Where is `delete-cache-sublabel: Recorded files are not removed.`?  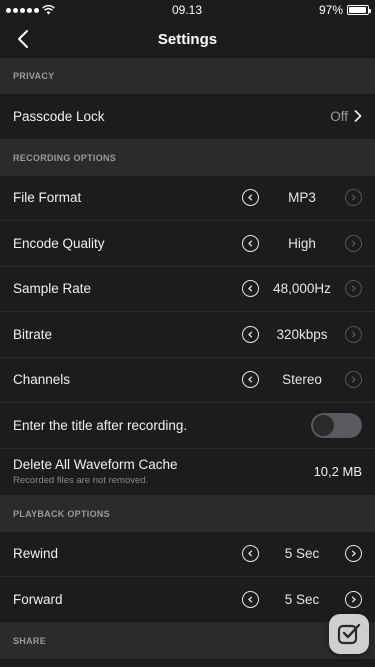 delete-cache-sublabel: Recorded files are not removed. is located at coordinates (81, 480).